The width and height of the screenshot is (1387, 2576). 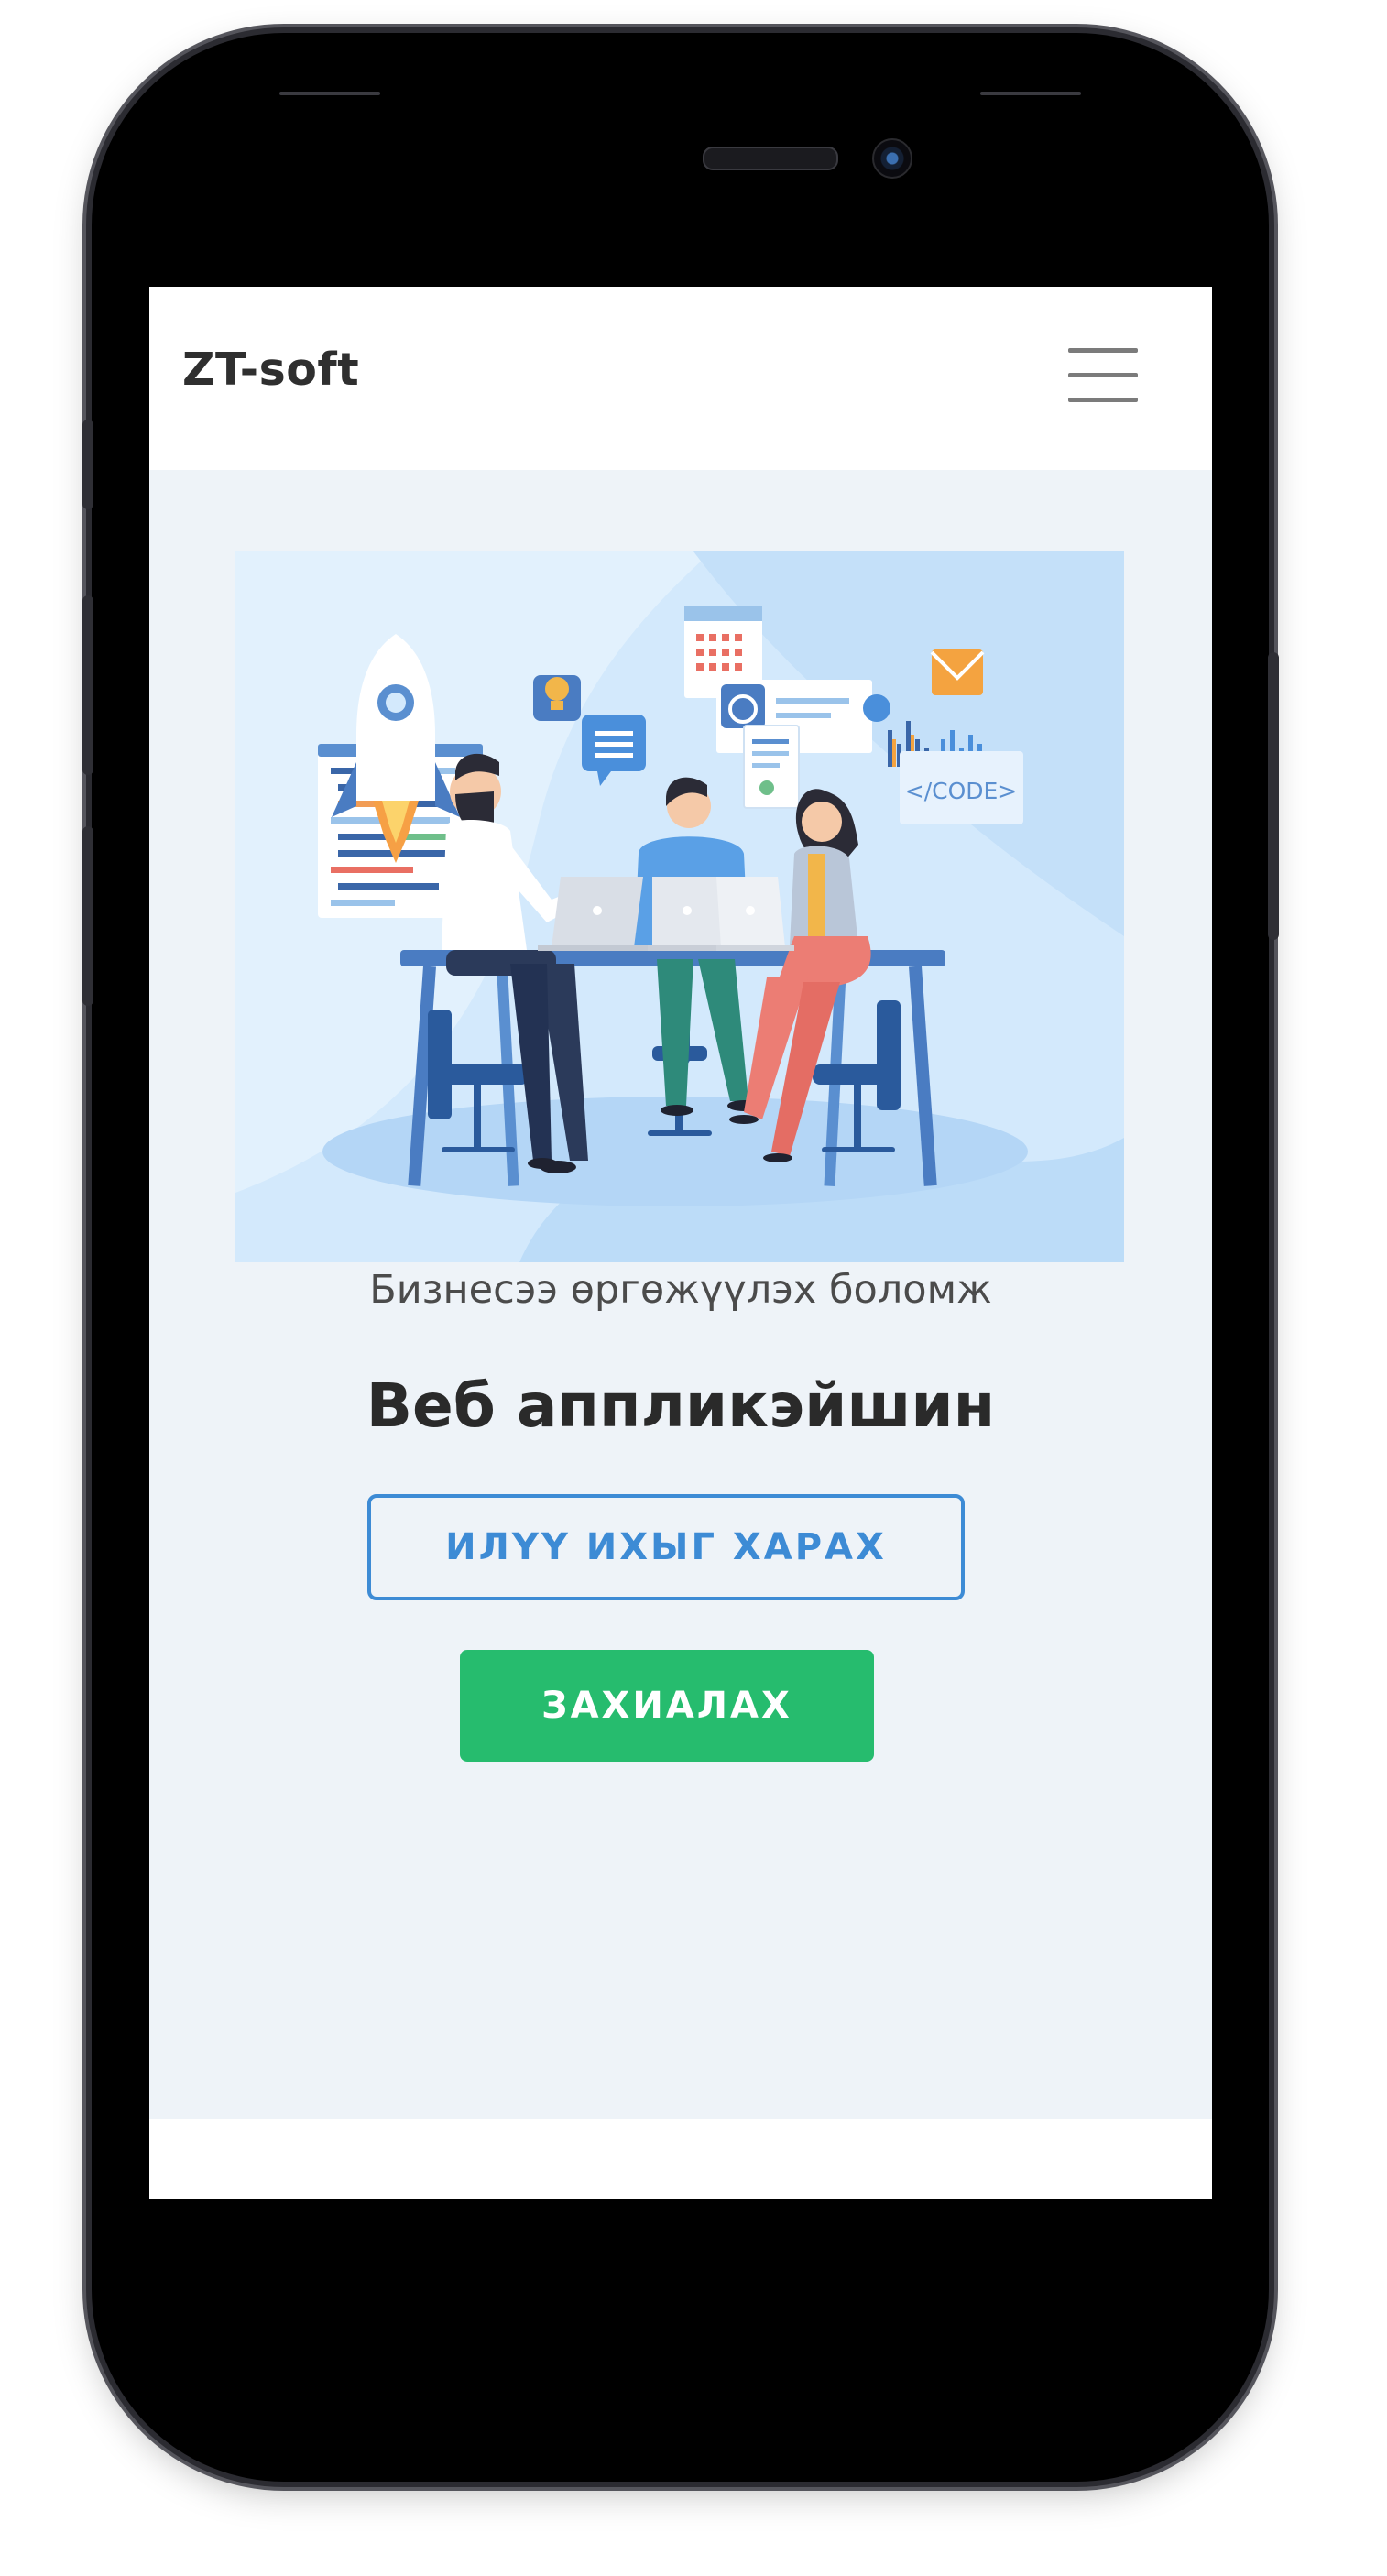 What do you see at coordinates (666, 914) in the screenshot?
I see `laptops` at bounding box center [666, 914].